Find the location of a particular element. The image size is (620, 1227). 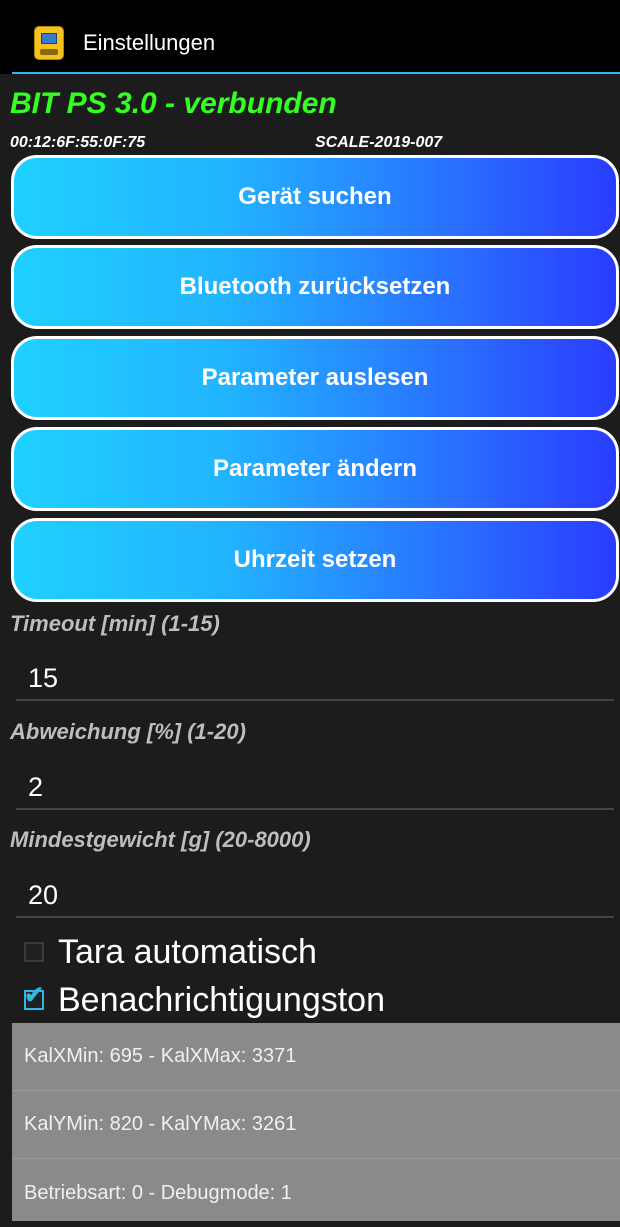

tare-auto-label: Tara automatisch is located at coordinates (187, 952).